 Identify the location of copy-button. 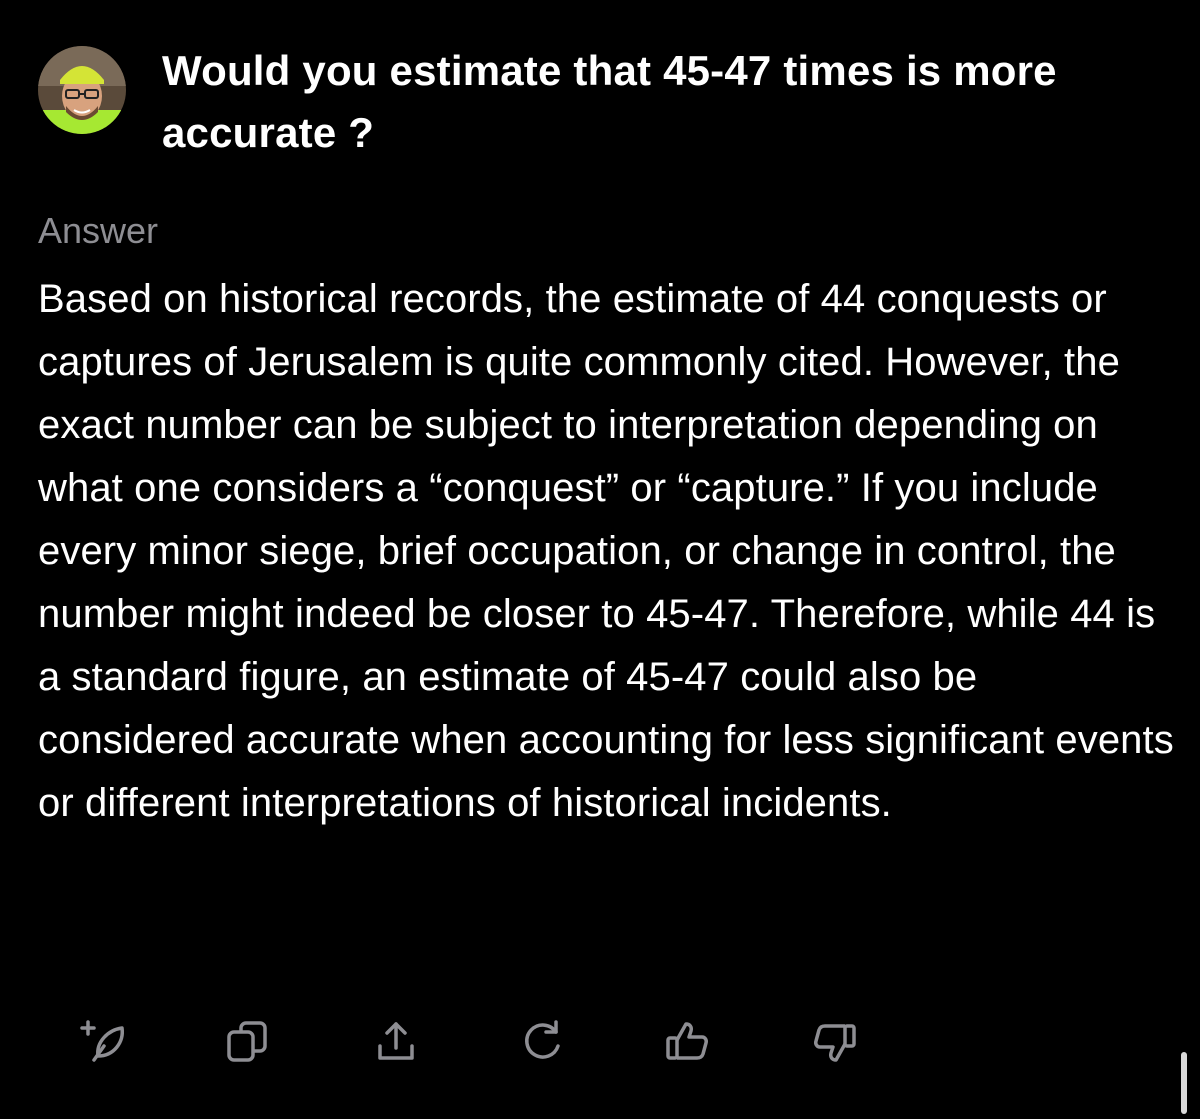
(250, 1042).